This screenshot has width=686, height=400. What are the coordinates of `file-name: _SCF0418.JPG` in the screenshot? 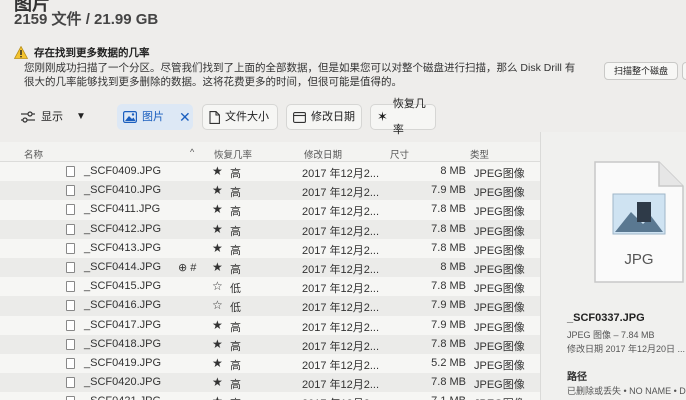 It's located at (123, 343).